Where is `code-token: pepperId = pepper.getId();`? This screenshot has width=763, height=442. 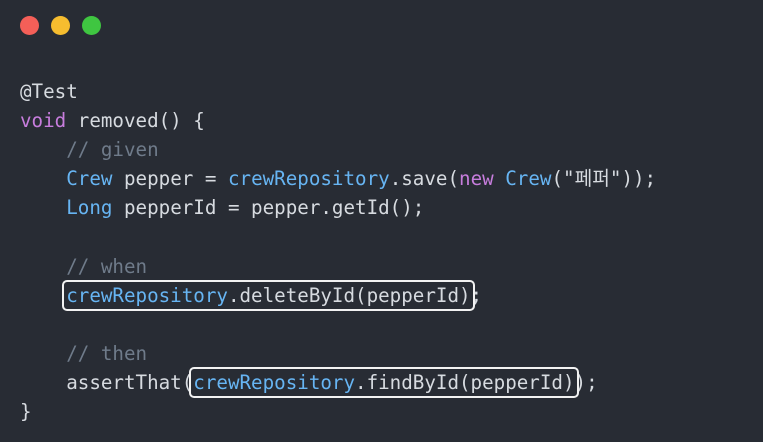
code-token: pepperId = pepper.getId(); is located at coordinates (268, 208).